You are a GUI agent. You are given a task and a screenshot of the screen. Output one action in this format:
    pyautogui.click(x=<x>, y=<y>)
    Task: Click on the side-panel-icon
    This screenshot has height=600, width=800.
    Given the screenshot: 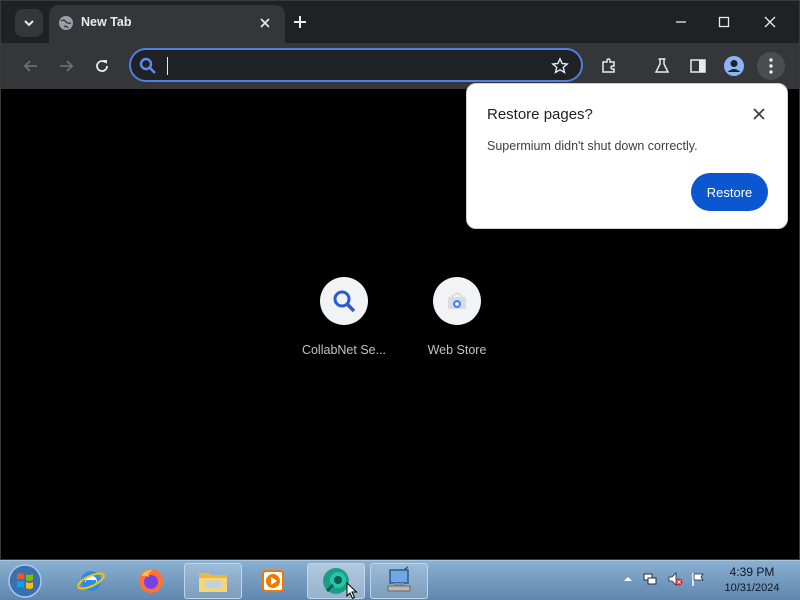 What is the action you would take?
    pyautogui.click(x=698, y=66)
    